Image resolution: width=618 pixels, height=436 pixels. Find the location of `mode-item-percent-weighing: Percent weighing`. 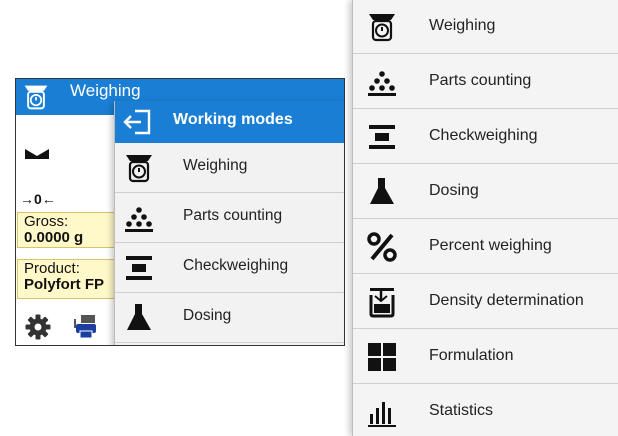

mode-item-percent-weighing: Percent weighing is located at coordinates (485, 247).